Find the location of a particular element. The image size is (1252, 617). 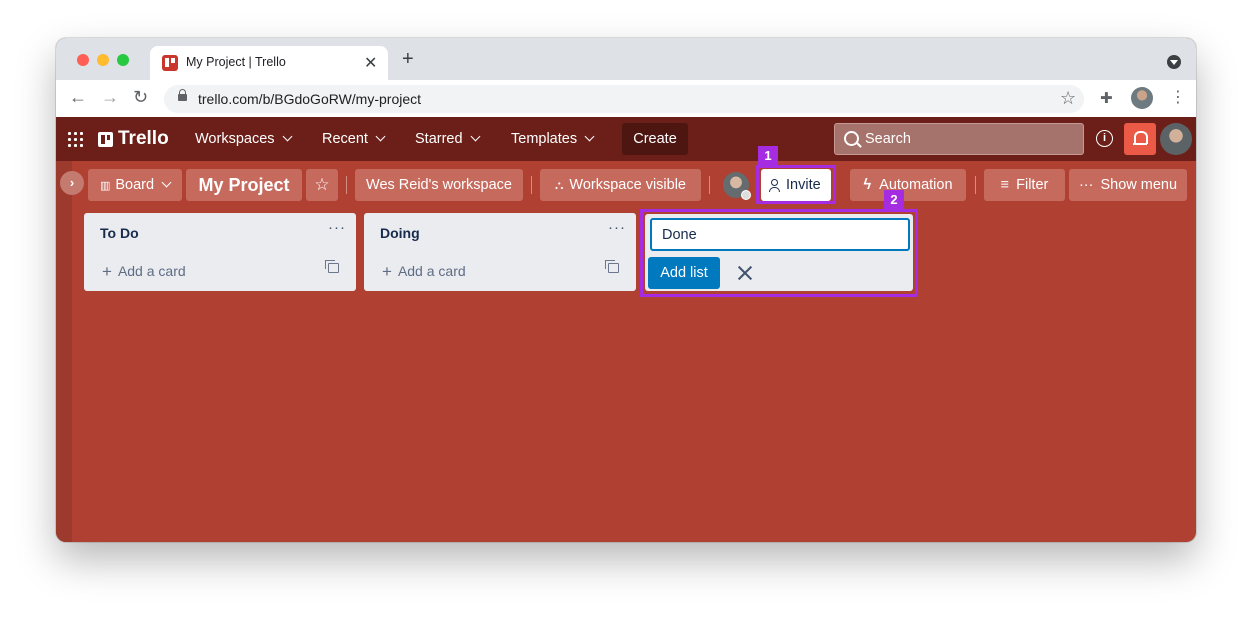

tab-close-icon: ✕ is located at coordinates (370, 63).